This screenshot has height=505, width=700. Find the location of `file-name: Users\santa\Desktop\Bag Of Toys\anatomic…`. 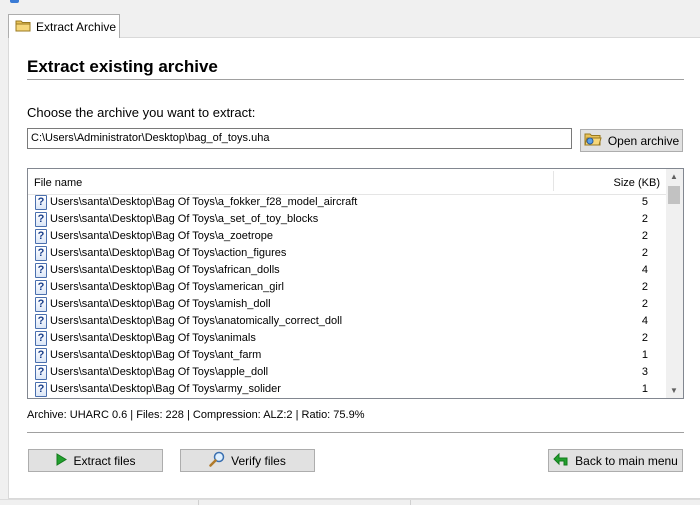

file-name: Users\santa\Desktop\Bag Of Toys\anatomic… is located at coordinates (196, 321).